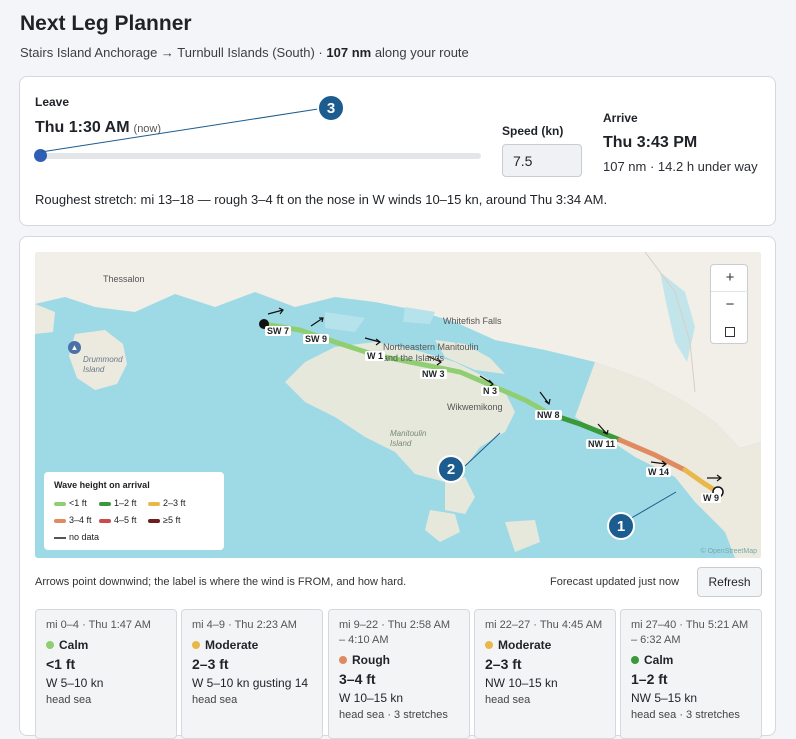 Image resolution: width=796 pixels, height=739 pixels. I want to click on leave-time: Thu 1:30 AM (now), so click(98, 127).